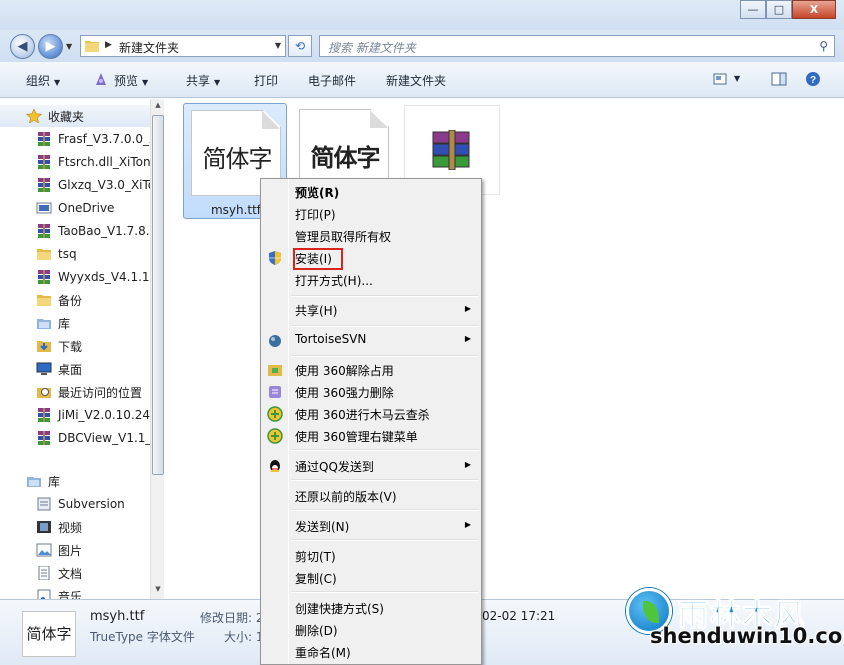 This screenshot has width=844, height=665. I want to click on nav-favorite-item: DBCView_V1.1_, so click(75, 438).